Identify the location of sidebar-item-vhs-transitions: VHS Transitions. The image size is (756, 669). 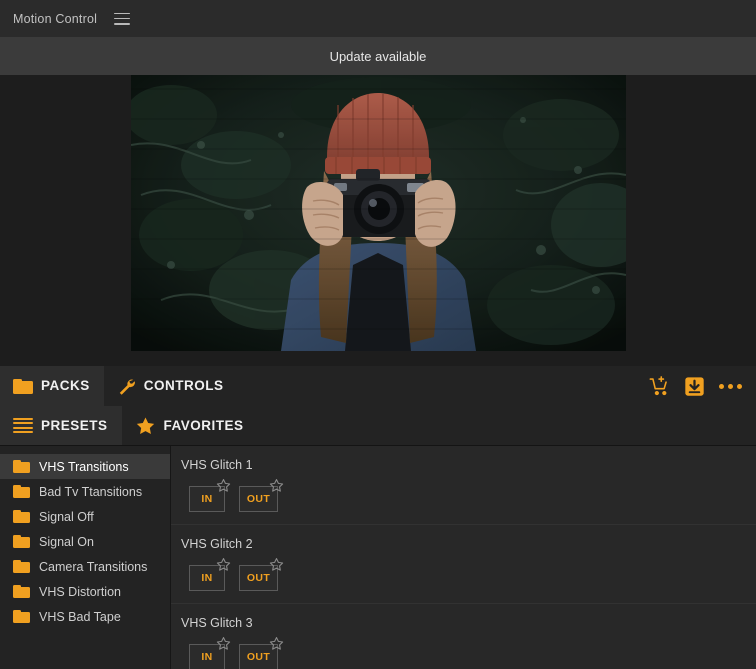
(85, 466).